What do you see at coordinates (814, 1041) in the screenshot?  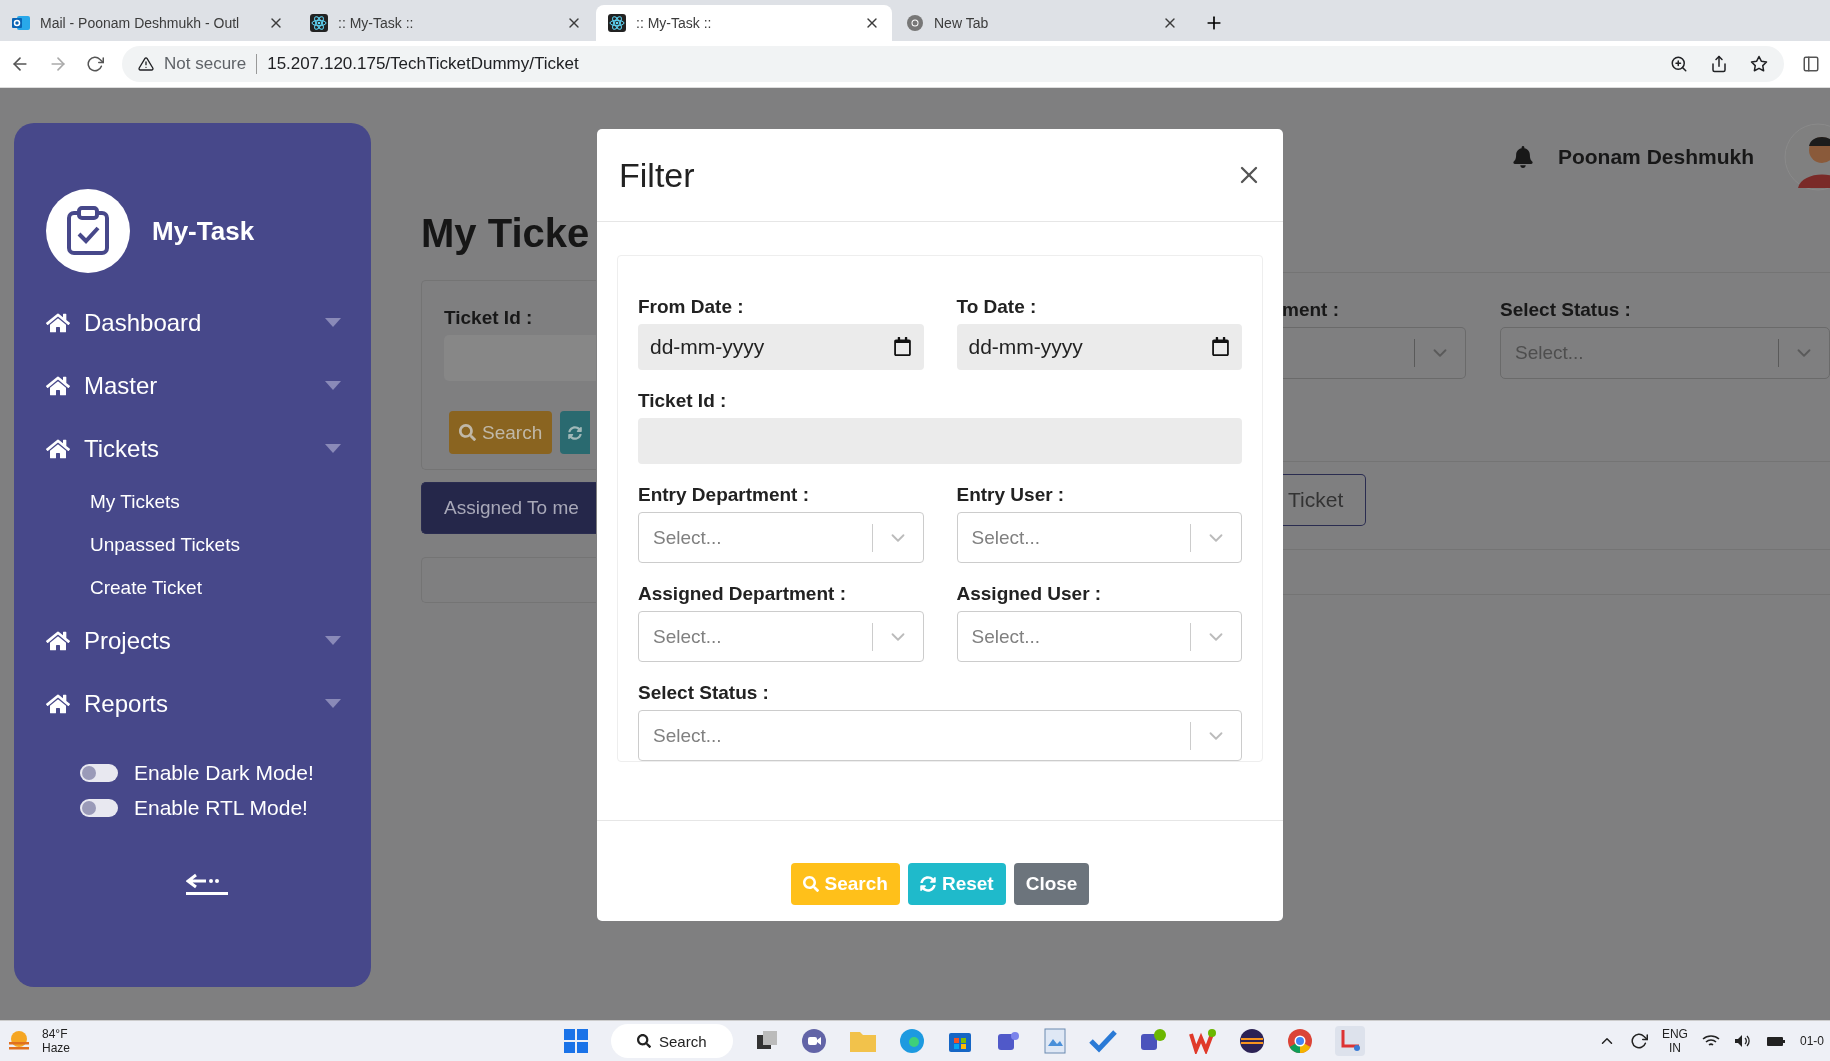 I see `video-chat-icon` at bounding box center [814, 1041].